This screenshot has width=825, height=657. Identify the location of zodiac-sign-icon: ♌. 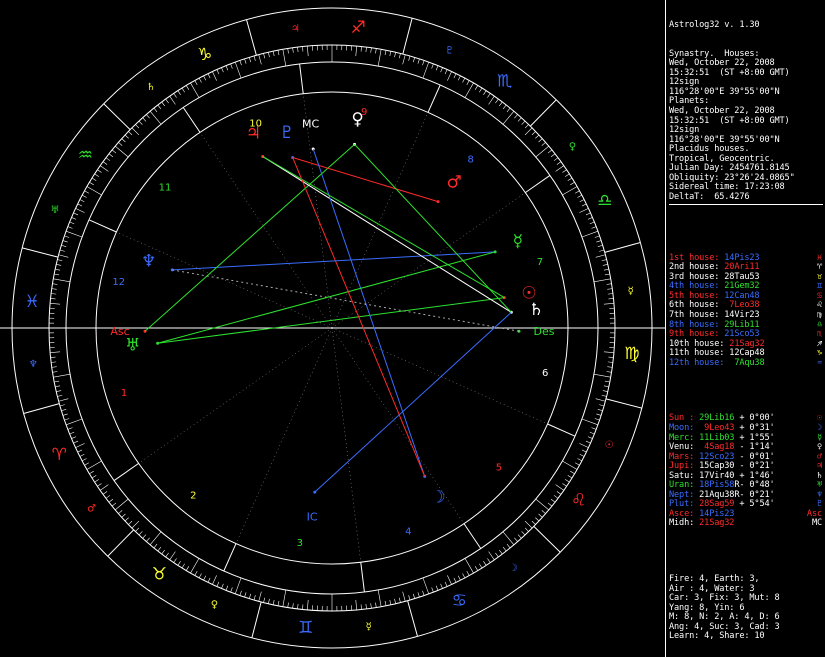
(578, 501).